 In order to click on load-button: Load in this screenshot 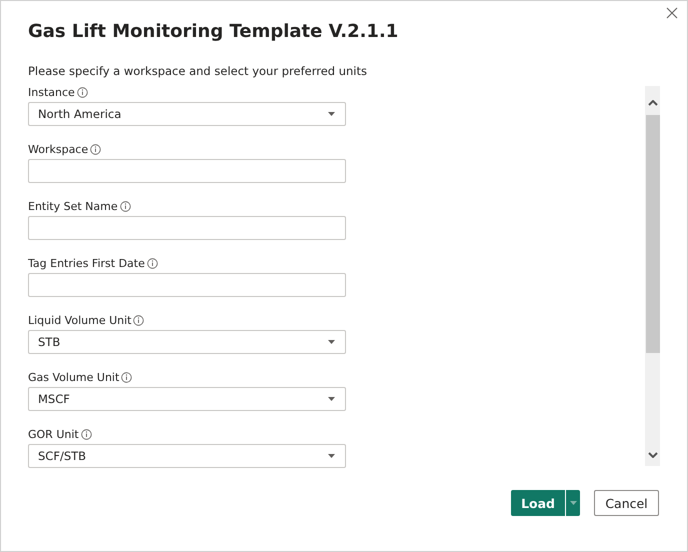, I will do `click(545, 503)`.